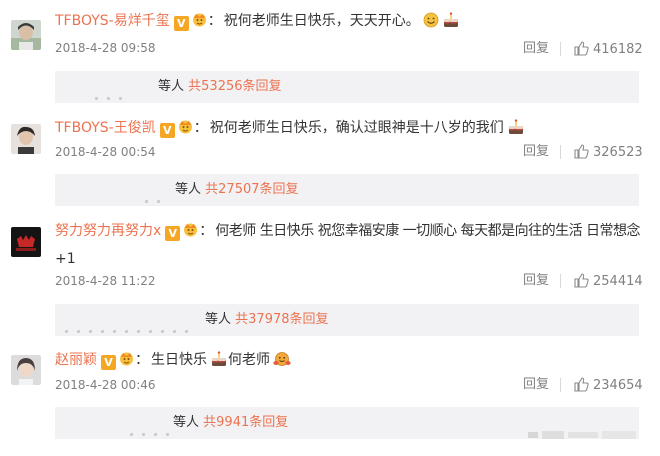  I want to click on watermark, so click(583, 436).